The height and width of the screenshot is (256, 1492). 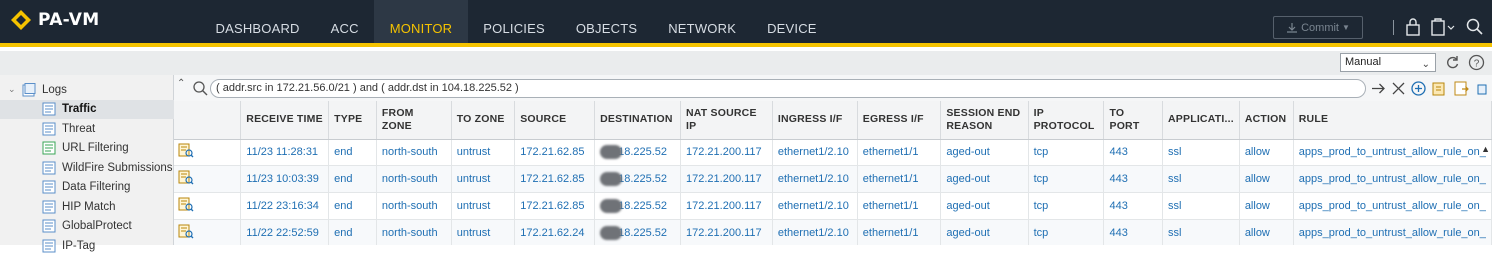 I want to click on search-icon, so click(x=1475, y=27).